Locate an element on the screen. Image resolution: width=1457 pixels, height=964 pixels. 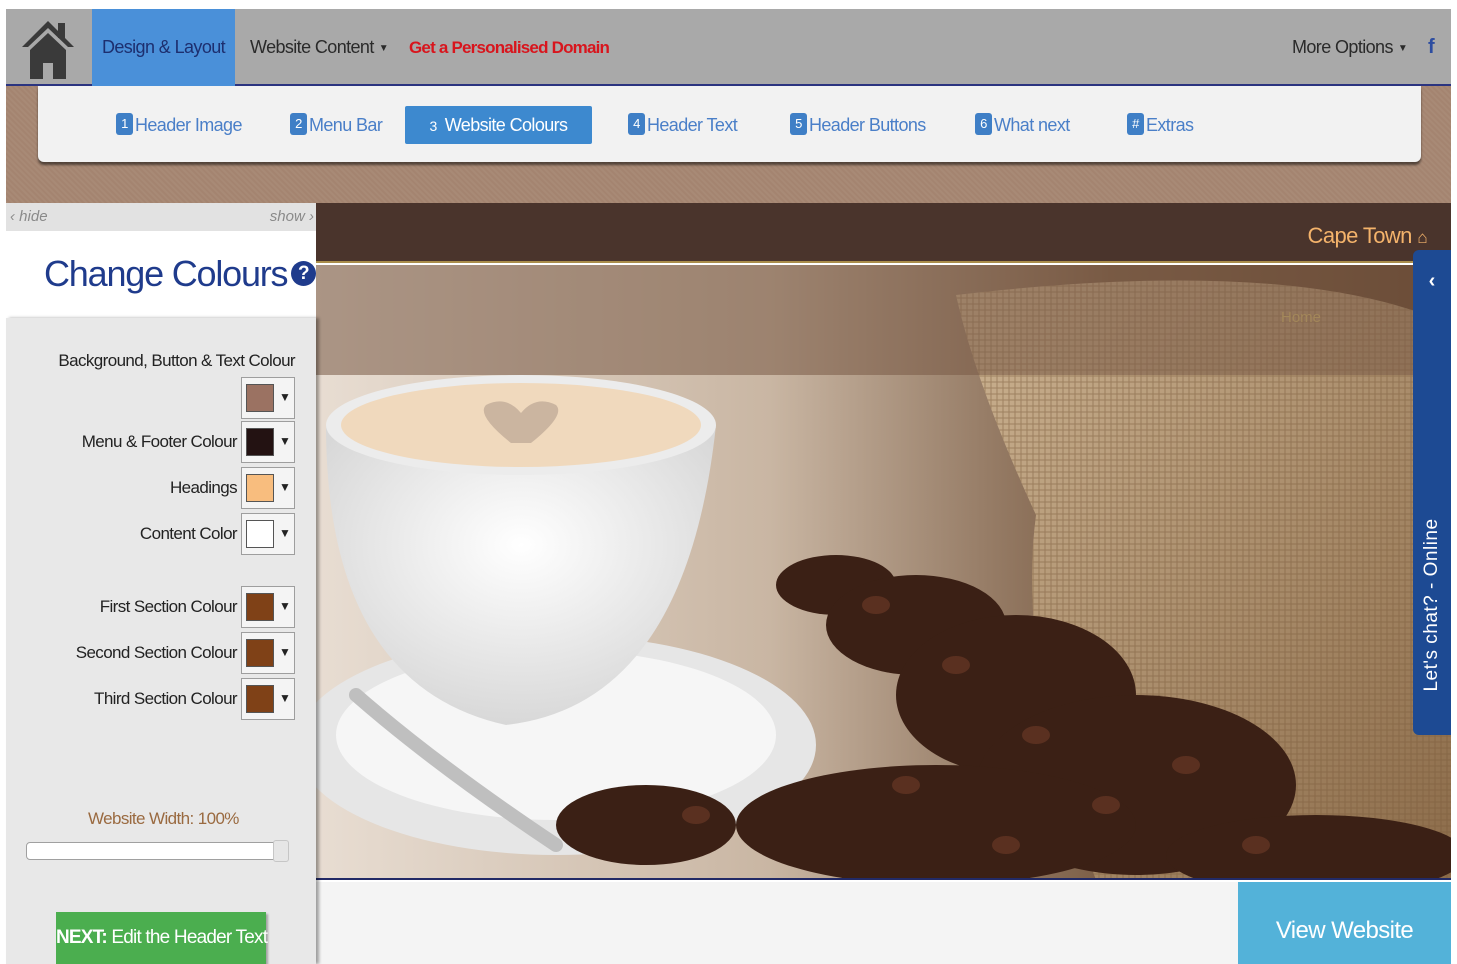
step-what-next: 6 What next is located at coordinates (1022, 125).